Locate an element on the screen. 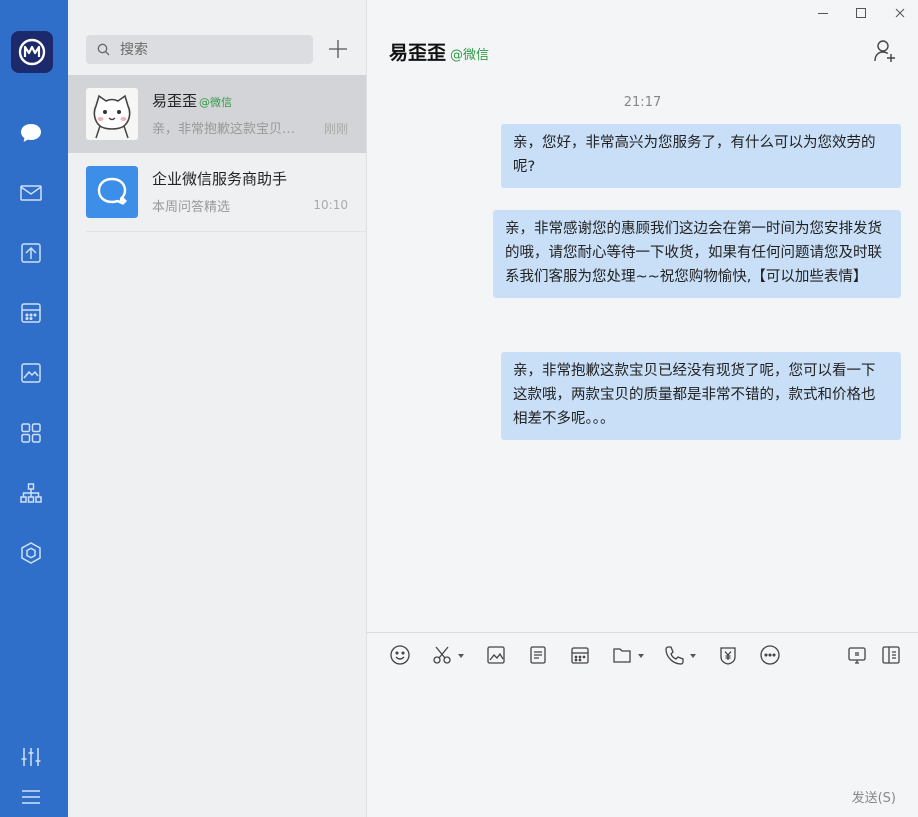  screen-share-button is located at coordinates (857, 655).